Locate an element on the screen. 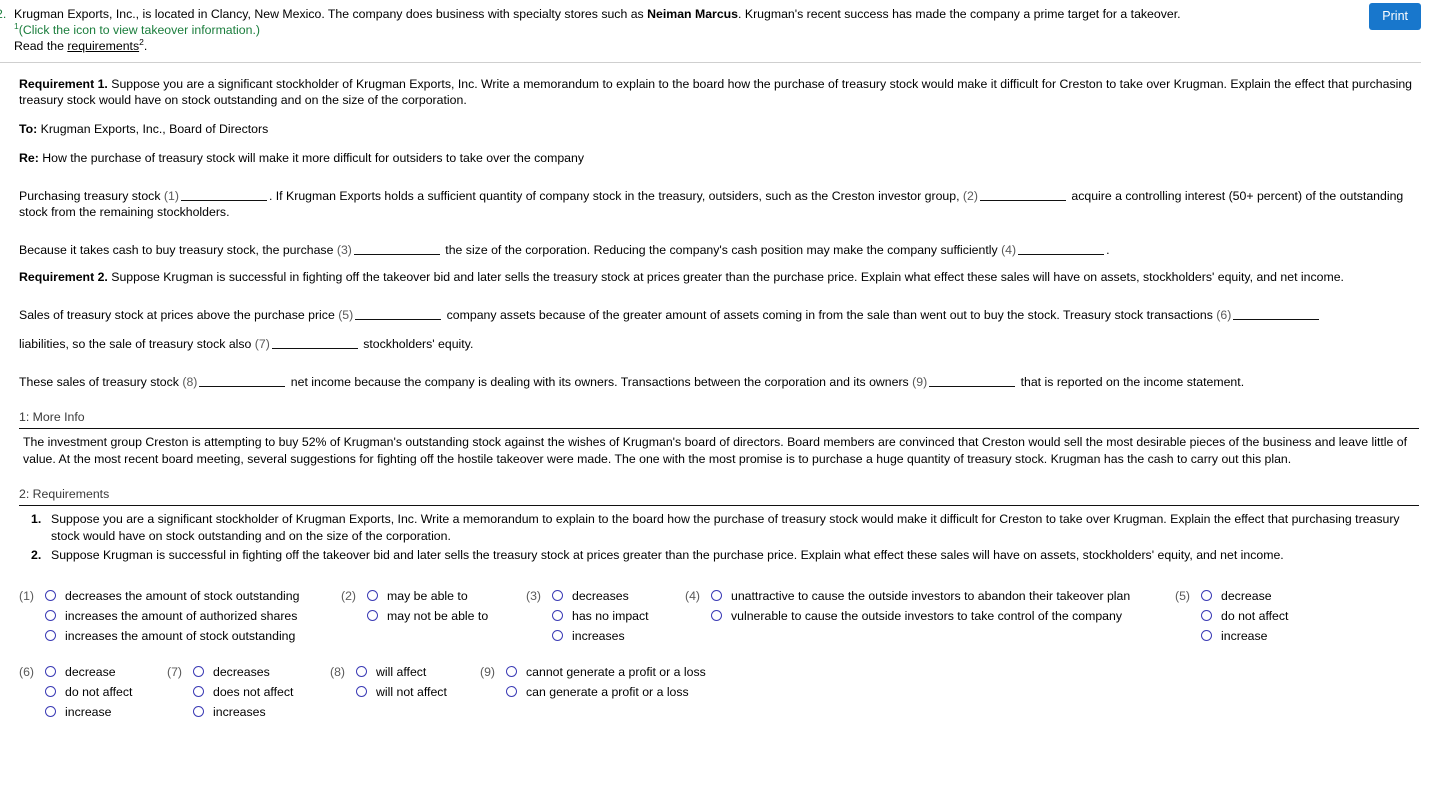 This screenshot has height=801, width=1429. answer-group-3: (3) decreases has no impact increases is located at coordinates (605, 616).